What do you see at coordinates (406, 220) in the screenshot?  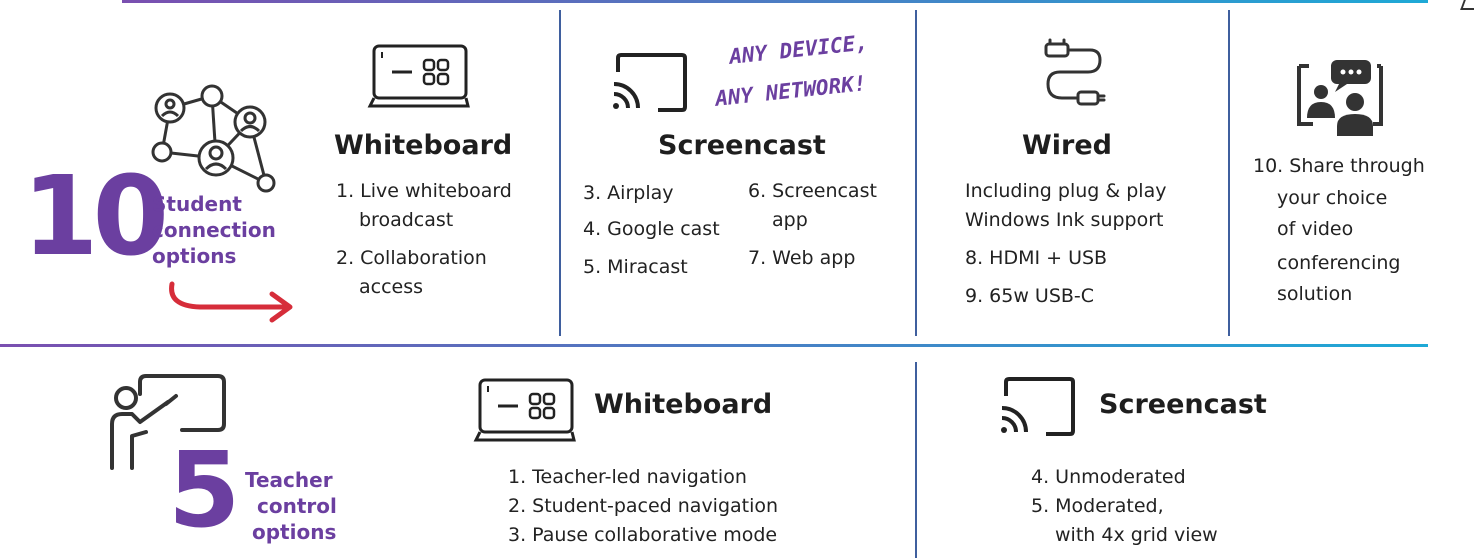 I see `wb-item-1b: broadcast` at bounding box center [406, 220].